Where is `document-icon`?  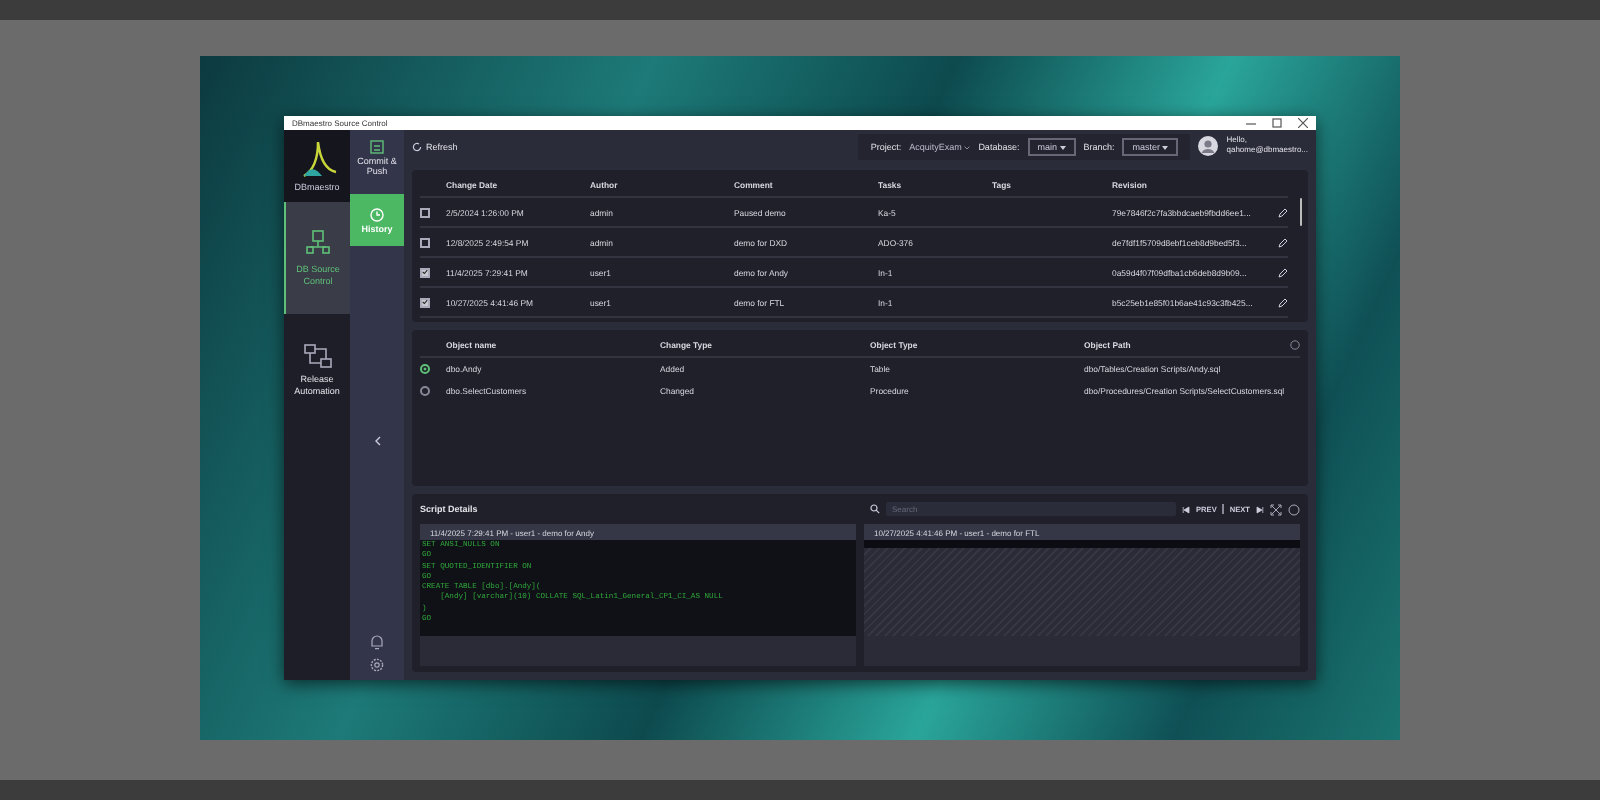
document-icon is located at coordinates (377, 147).